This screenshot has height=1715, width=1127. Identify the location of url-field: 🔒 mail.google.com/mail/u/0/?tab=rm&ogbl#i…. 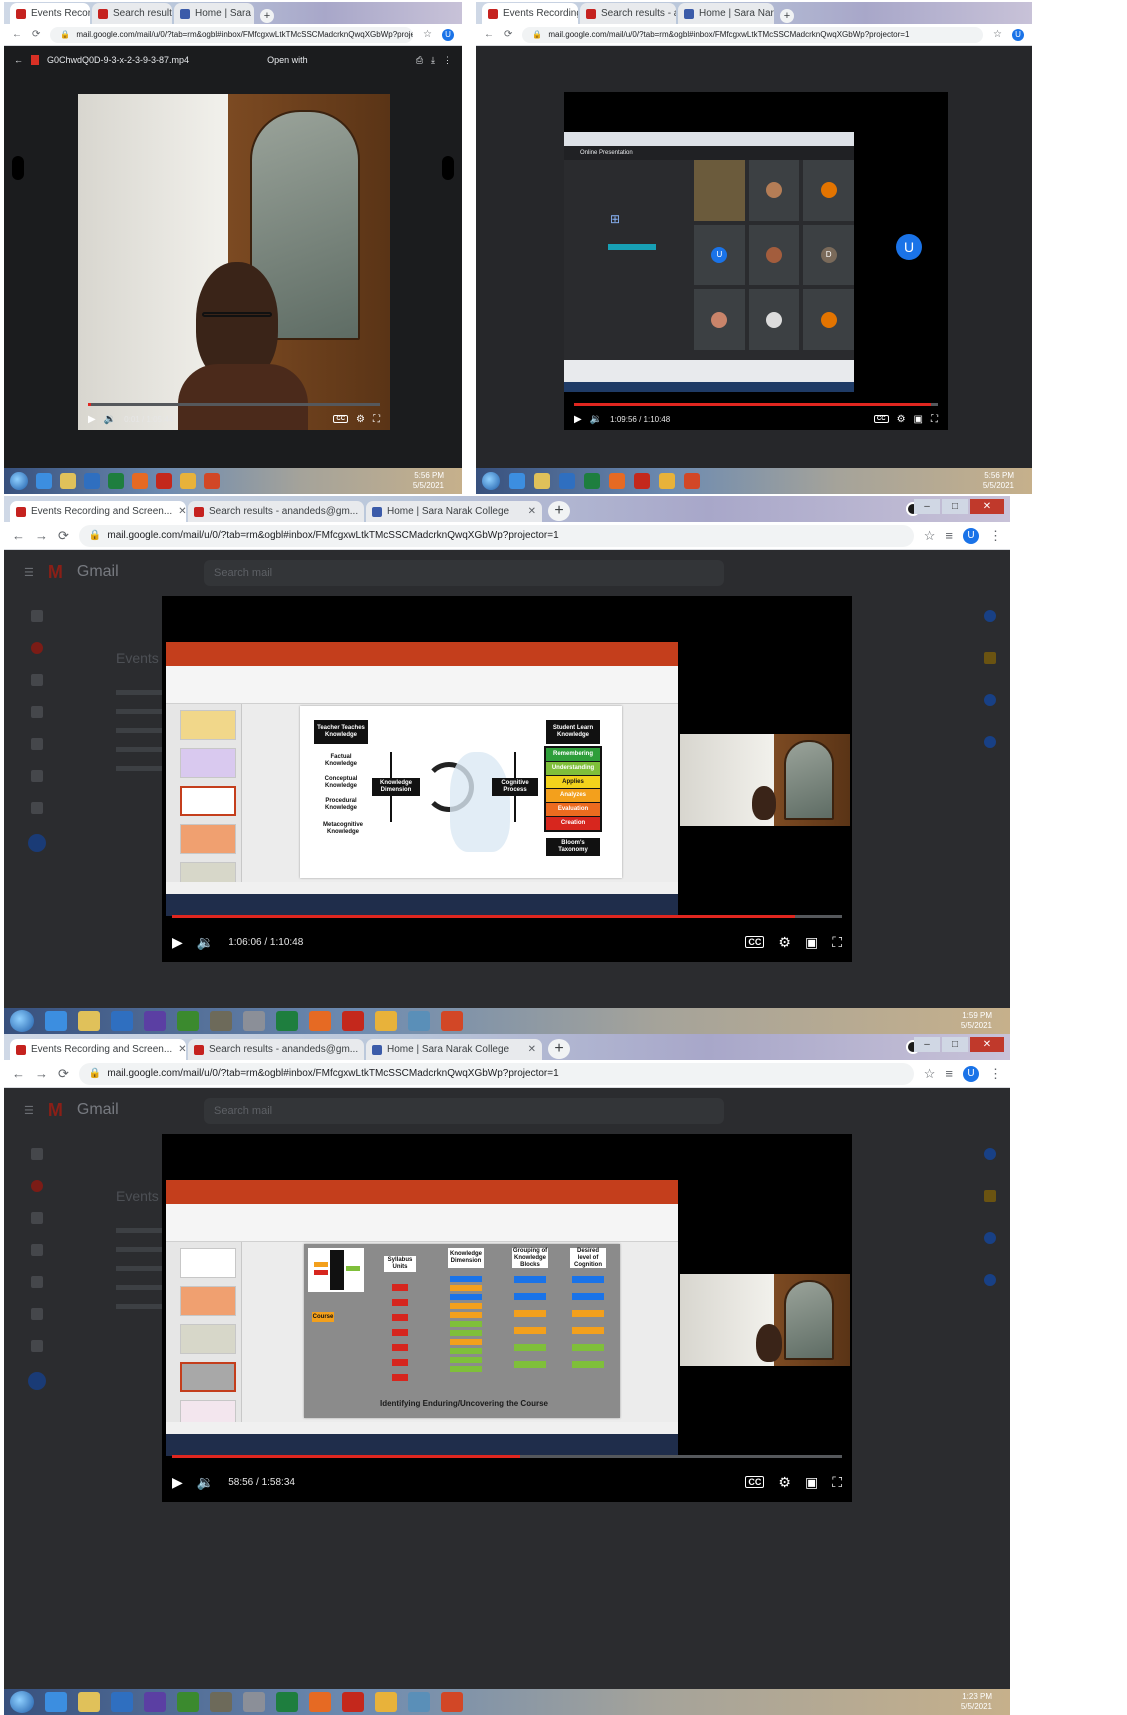
(232, 34).